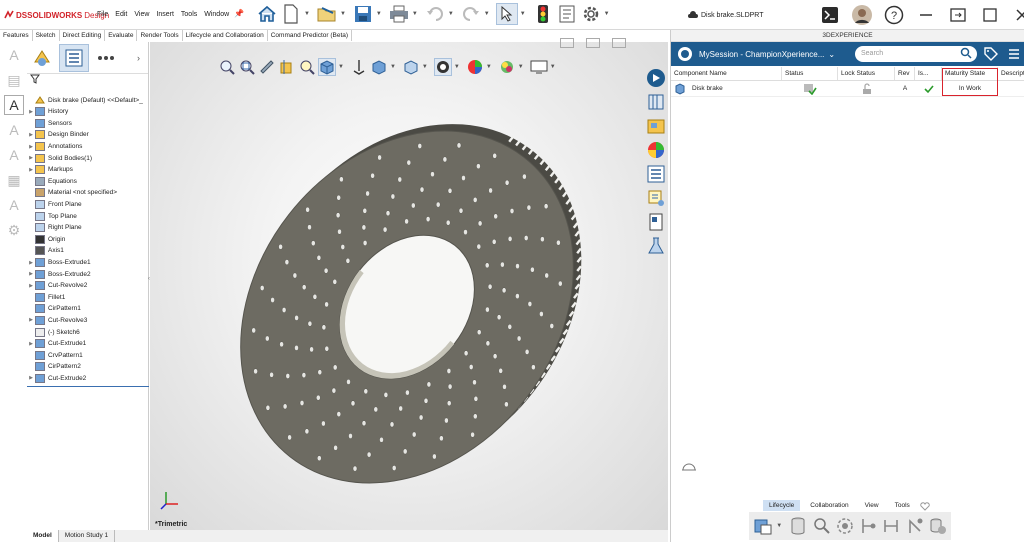 This screenshot has height=542, width=1024. What do you see at coordinates (267, 14) in the screenshot?
I see `home-icon` at bounding box center [267, 14].